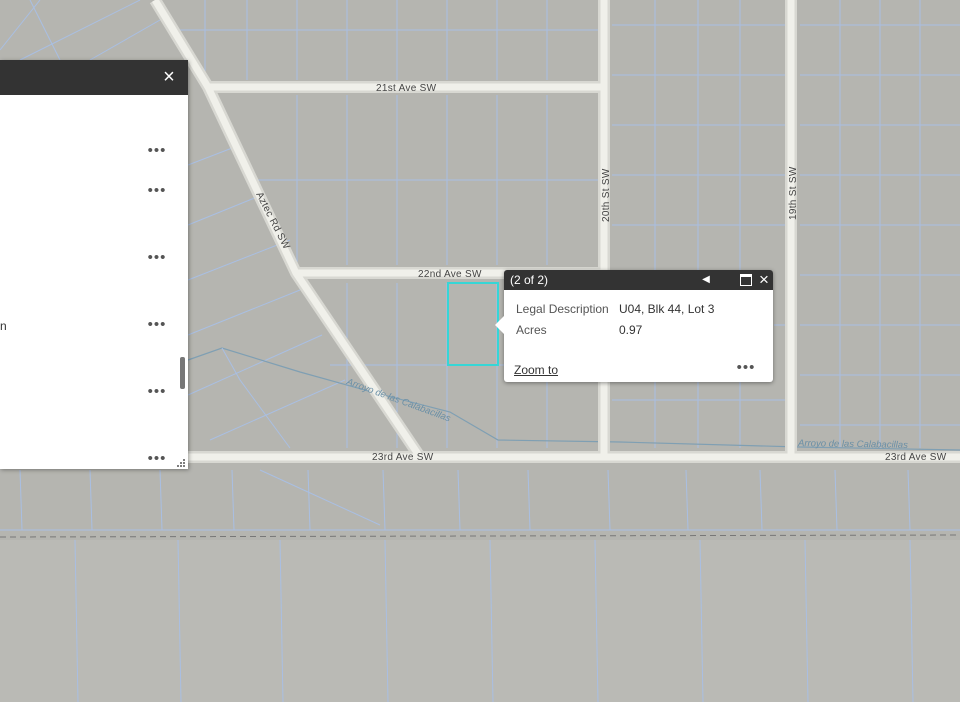  Describe the element at coordinates (638, 280) in the screenshot. I see `popup-header: (2 of 2) ◀ ×` at that location.